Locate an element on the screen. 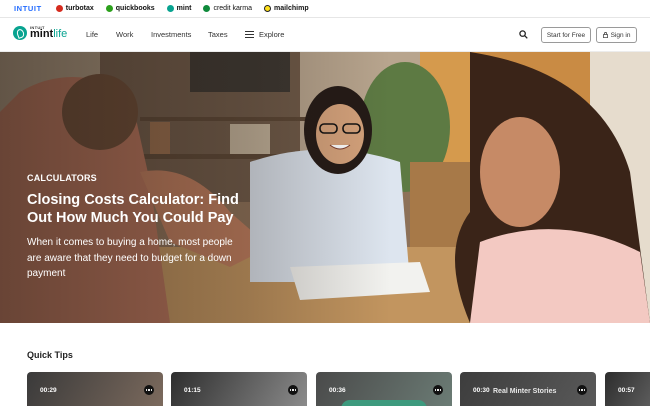 The width and height of the screenshot is (650, 406). video-title: Real Minter Stories is located at coordinates (525, 391).